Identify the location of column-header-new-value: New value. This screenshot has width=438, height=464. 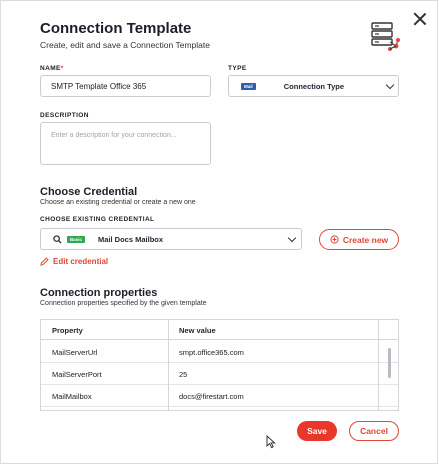
(197, 330).